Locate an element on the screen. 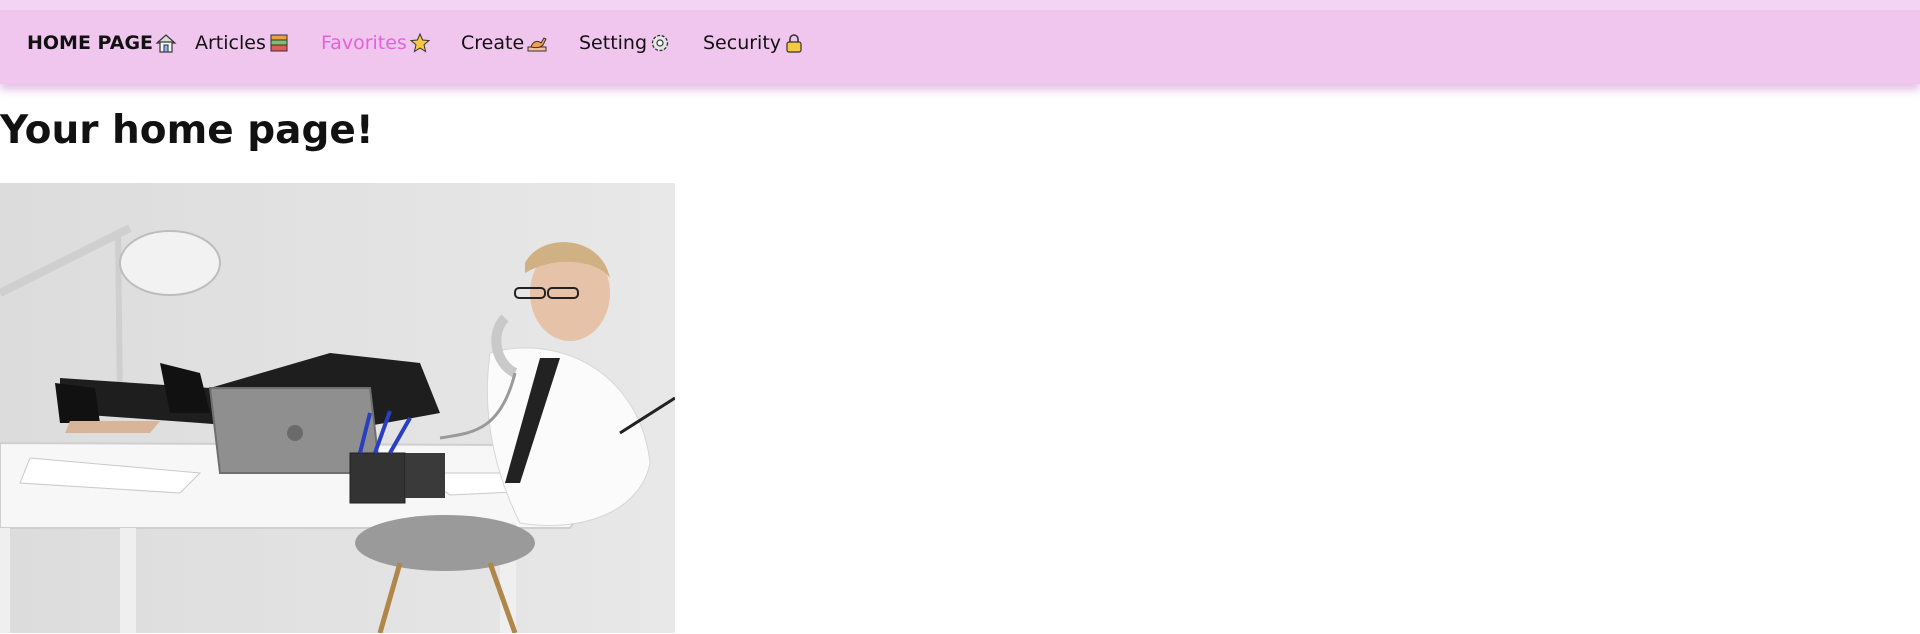  nav-security-link: Security is located at coordinates (754, 43).